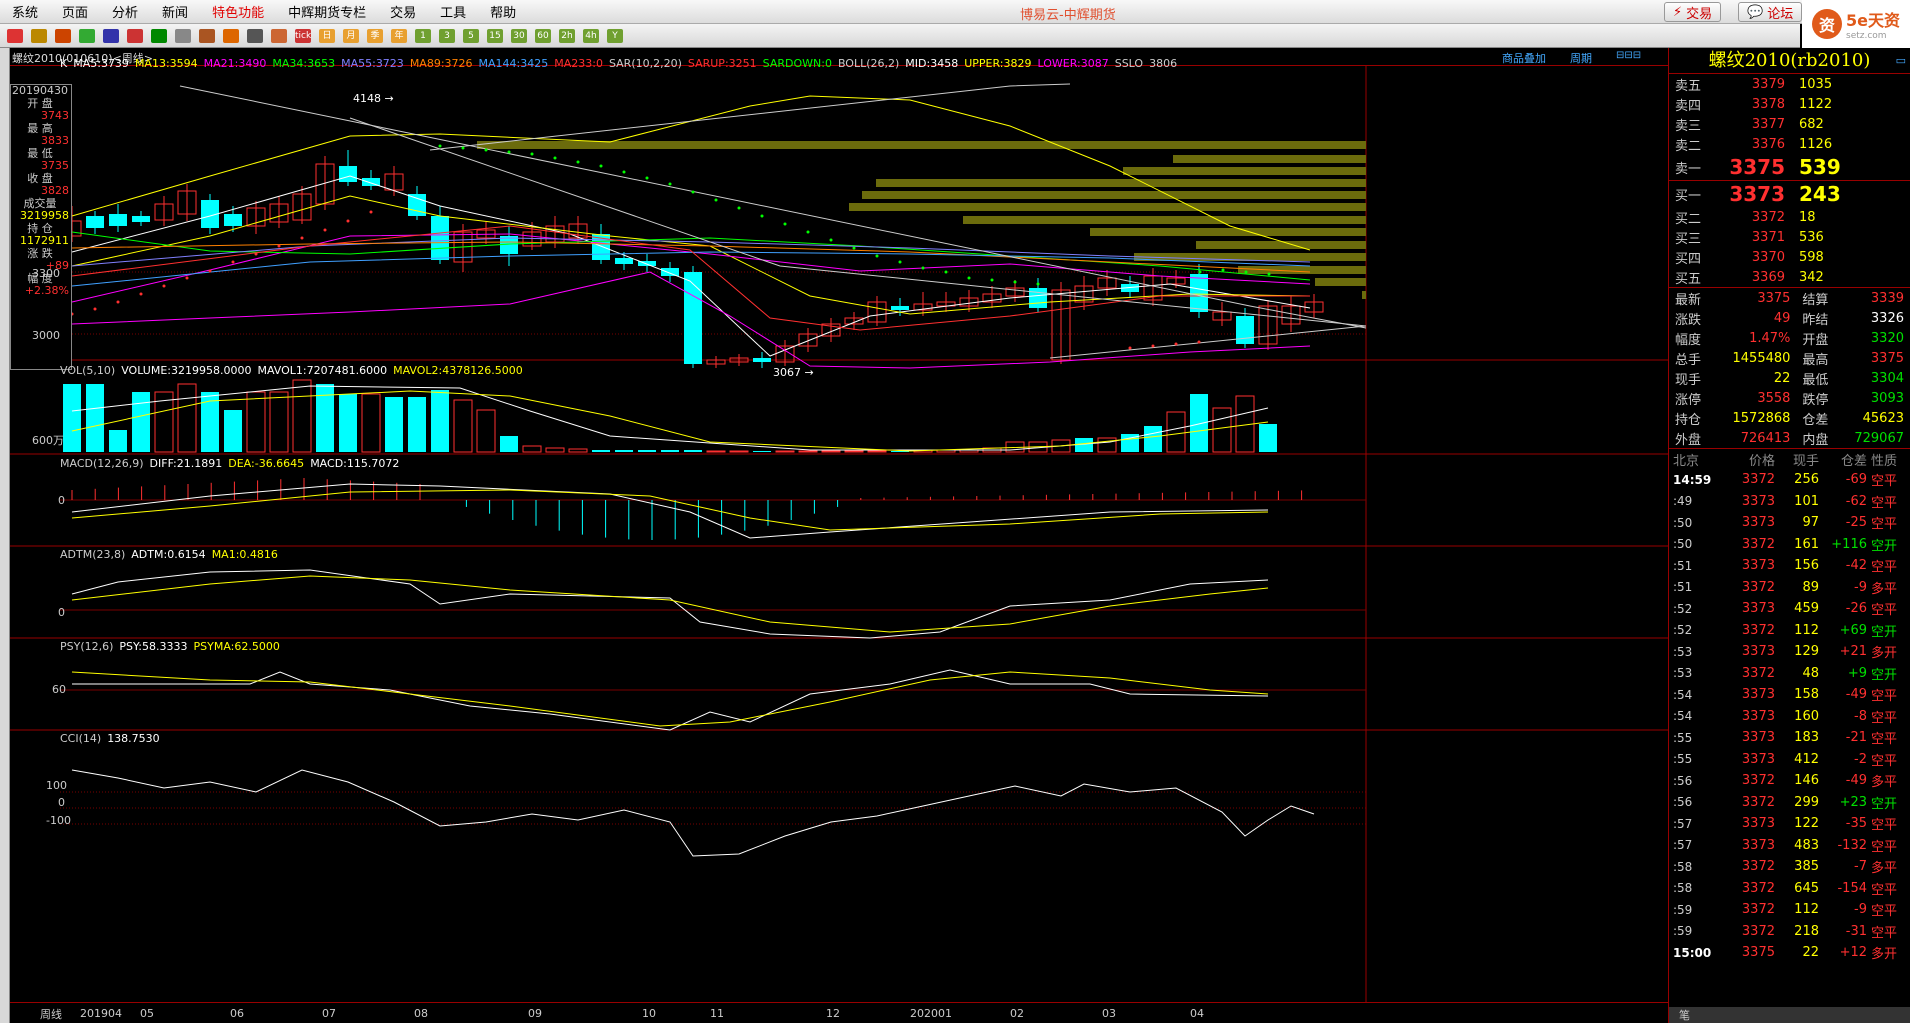  I want to click on legend-cci-item: 138.7530, so click(133, 738).